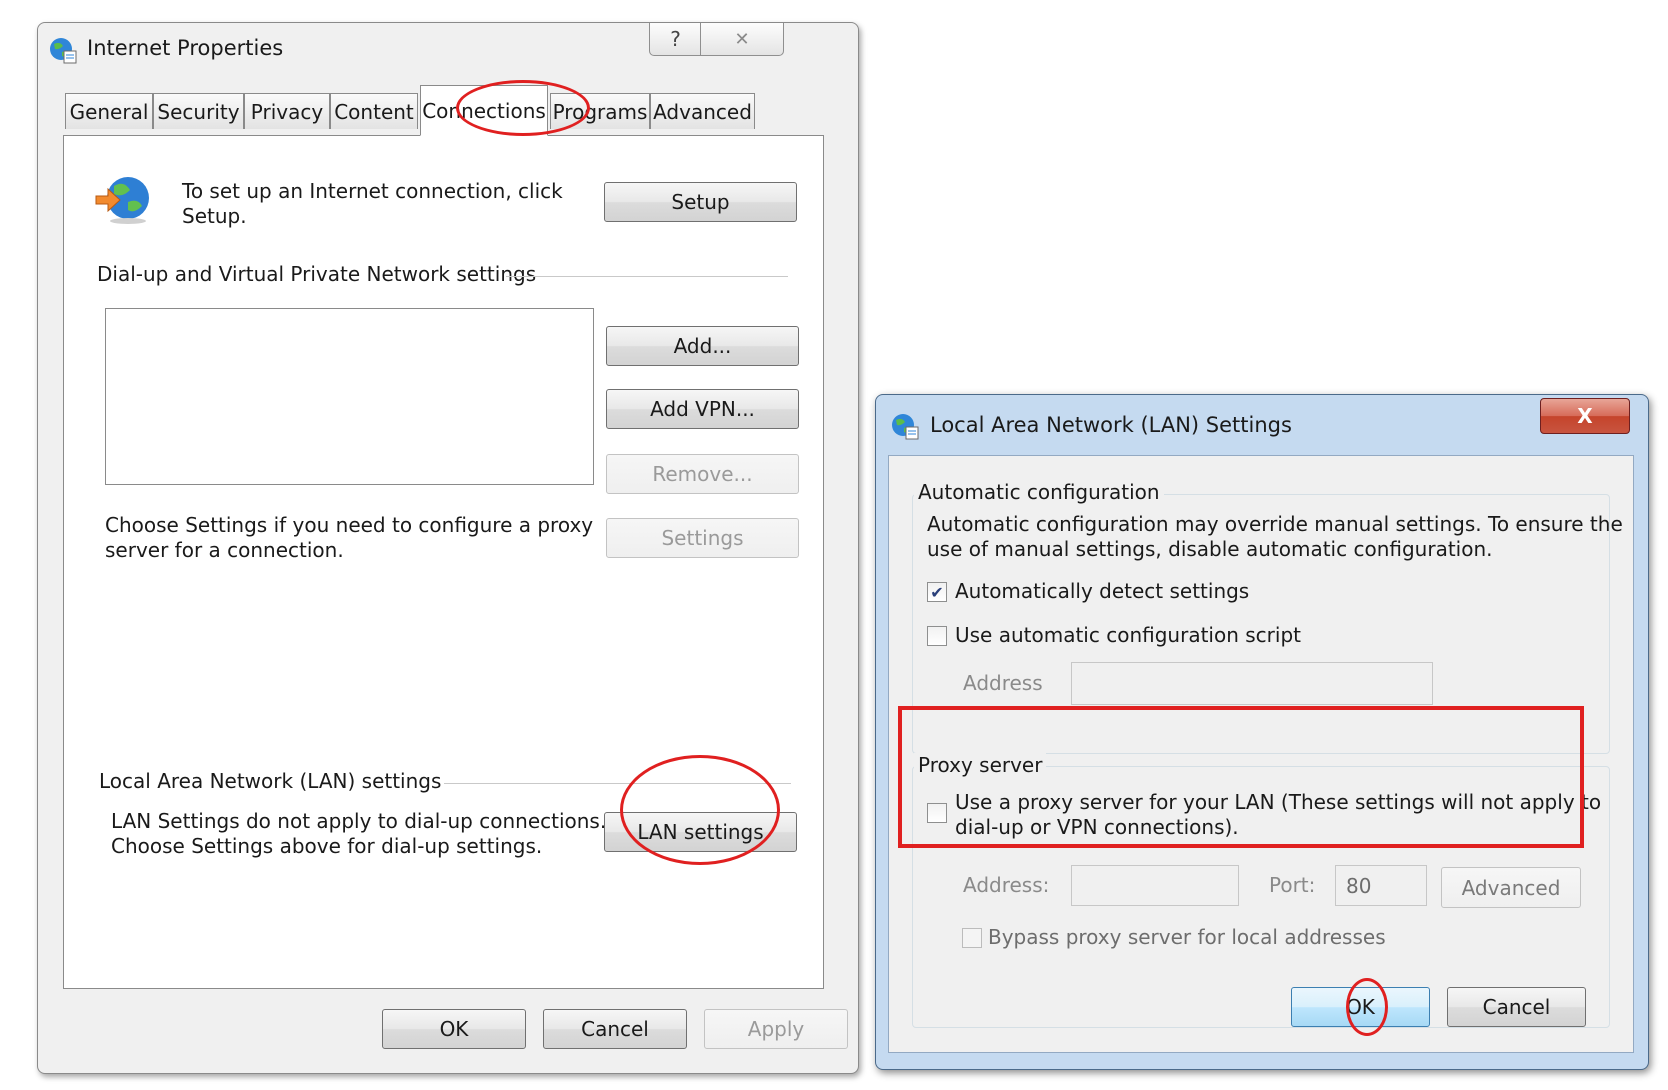  What do you see at coordinates (1102, 591) in the screenshot?
I see `auto-detect-label: Automatically detect settings` at bounding box center [1102, 591].